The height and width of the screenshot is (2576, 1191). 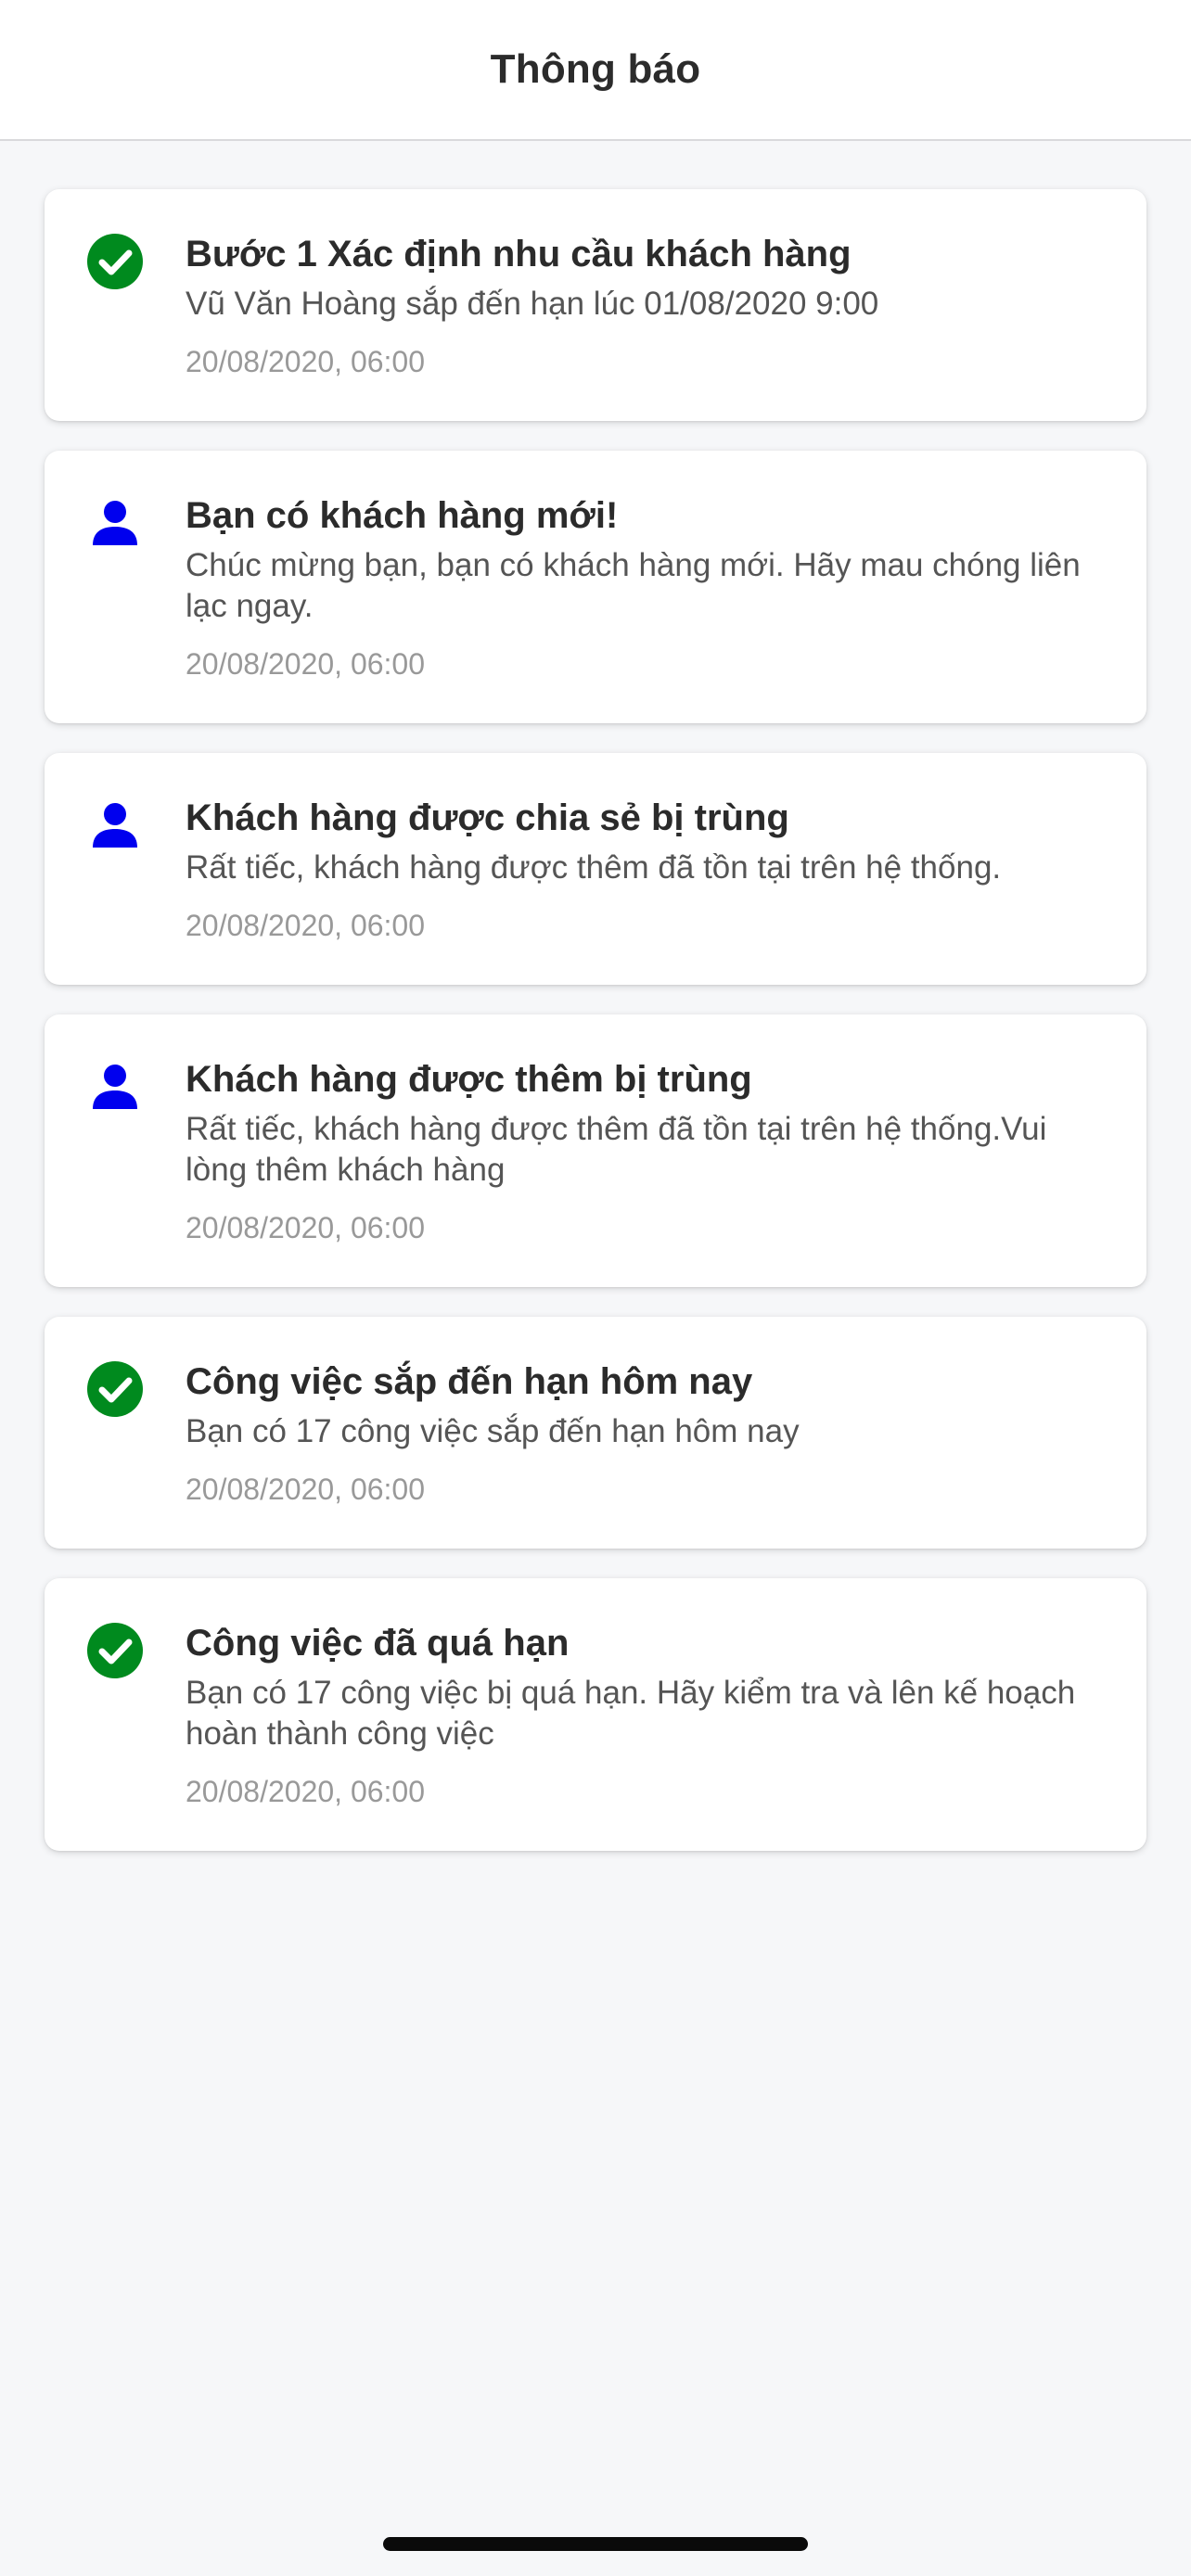 What do you see at coordinates (378, 1644) in the screenshot?
I see `notification-title: Công việc đã quá hạn` at bounding box center [378, 1644].